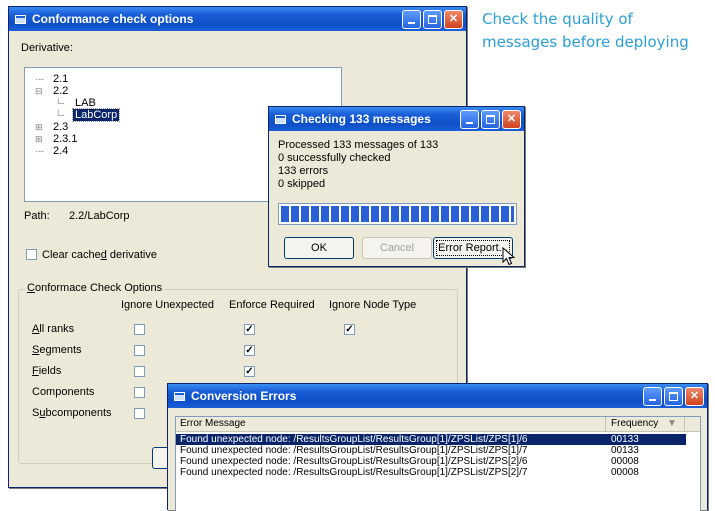  Describe the element at coordinates (585, 42) in the screenshot. I see `caption-line-2: messages before deploying` at that location.